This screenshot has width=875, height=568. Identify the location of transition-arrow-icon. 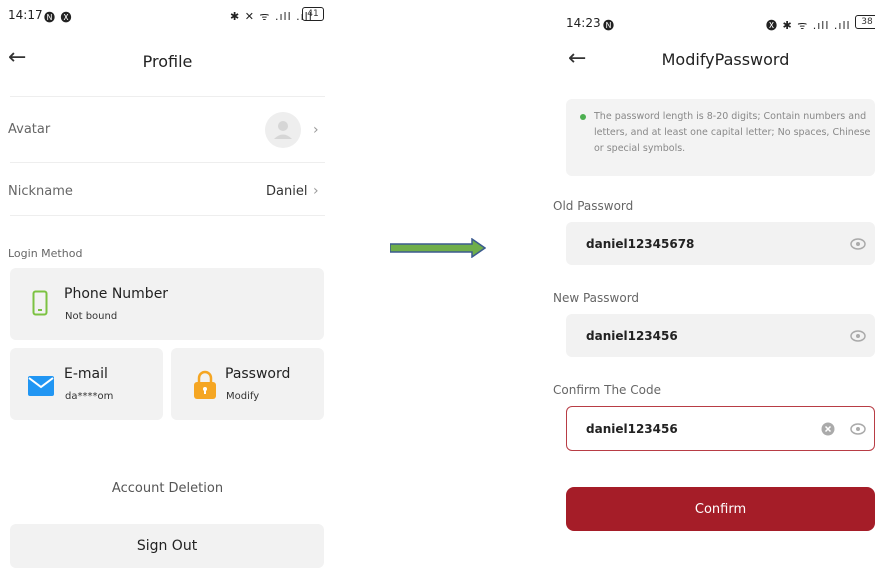
(438, 248).